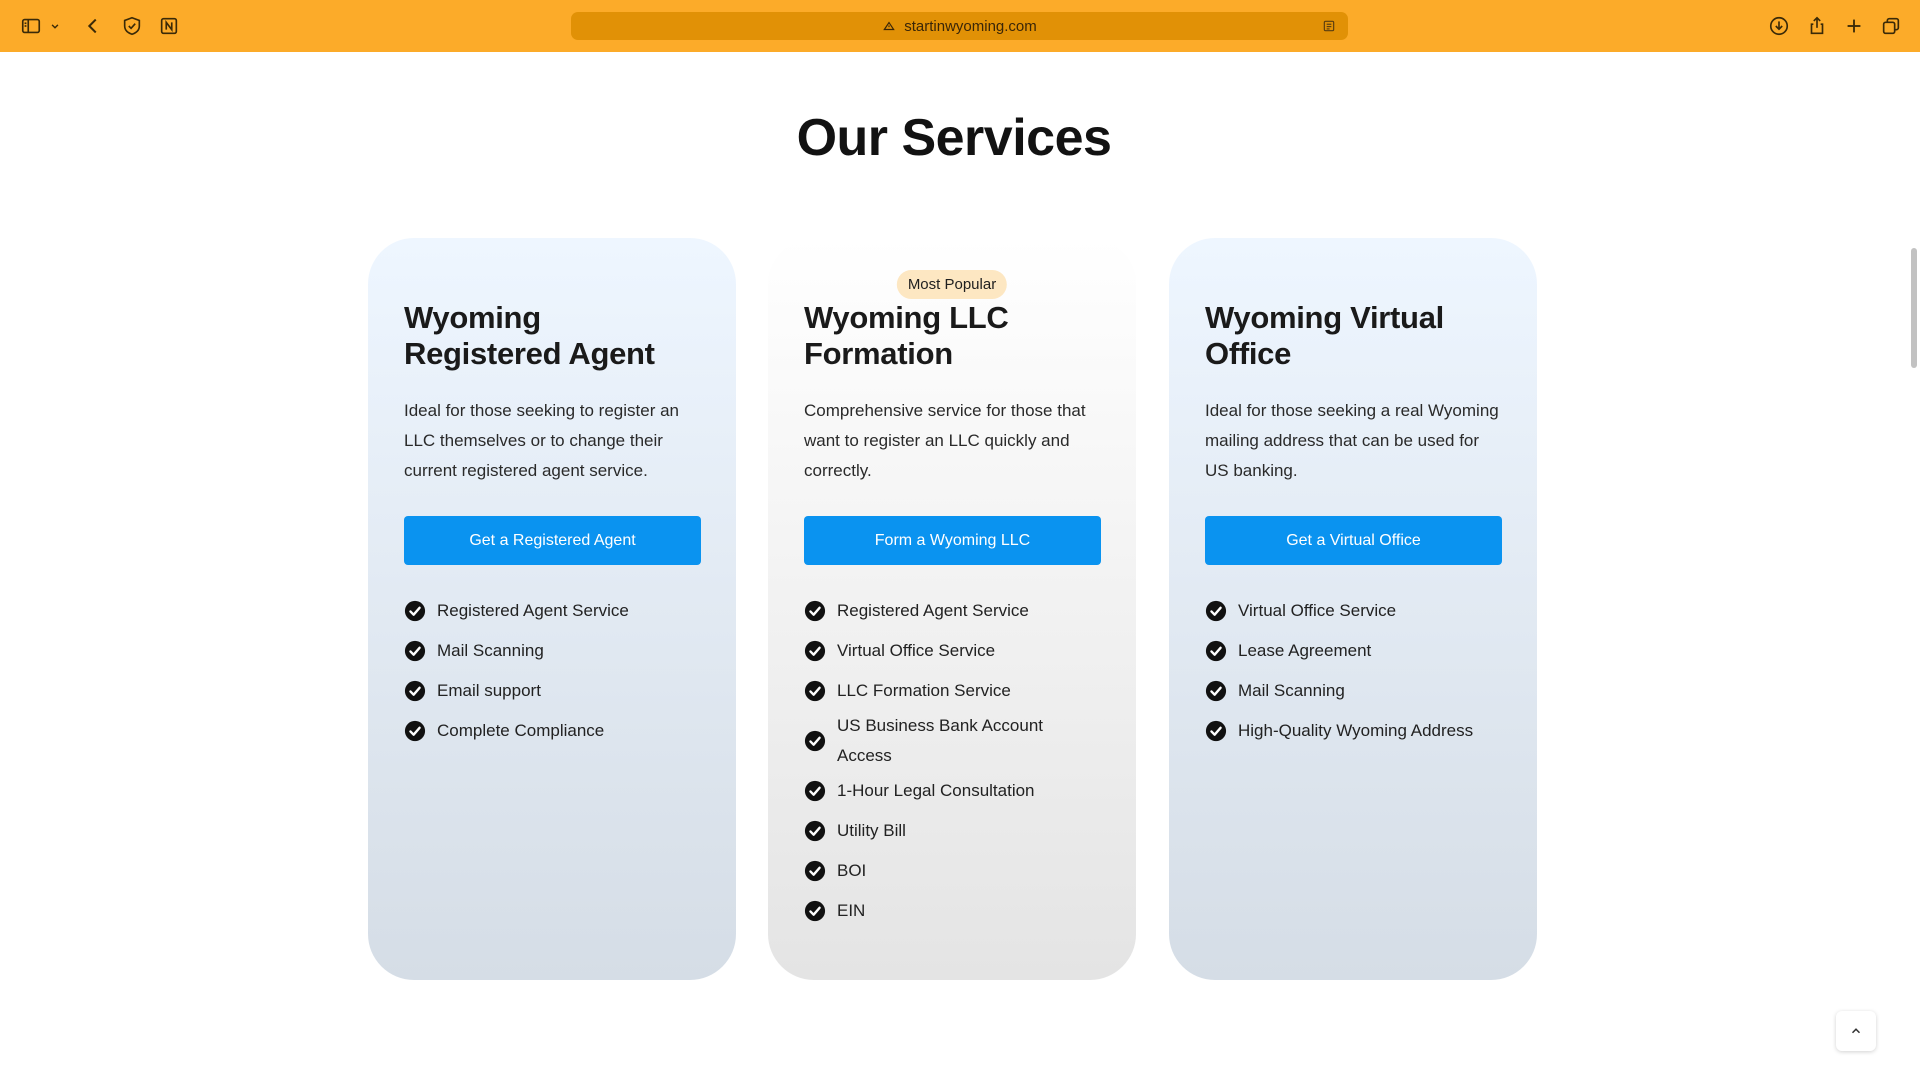 This screenshot has width=1920, height=1080. I want to click on chevron-down-icon, so click(55, 26).